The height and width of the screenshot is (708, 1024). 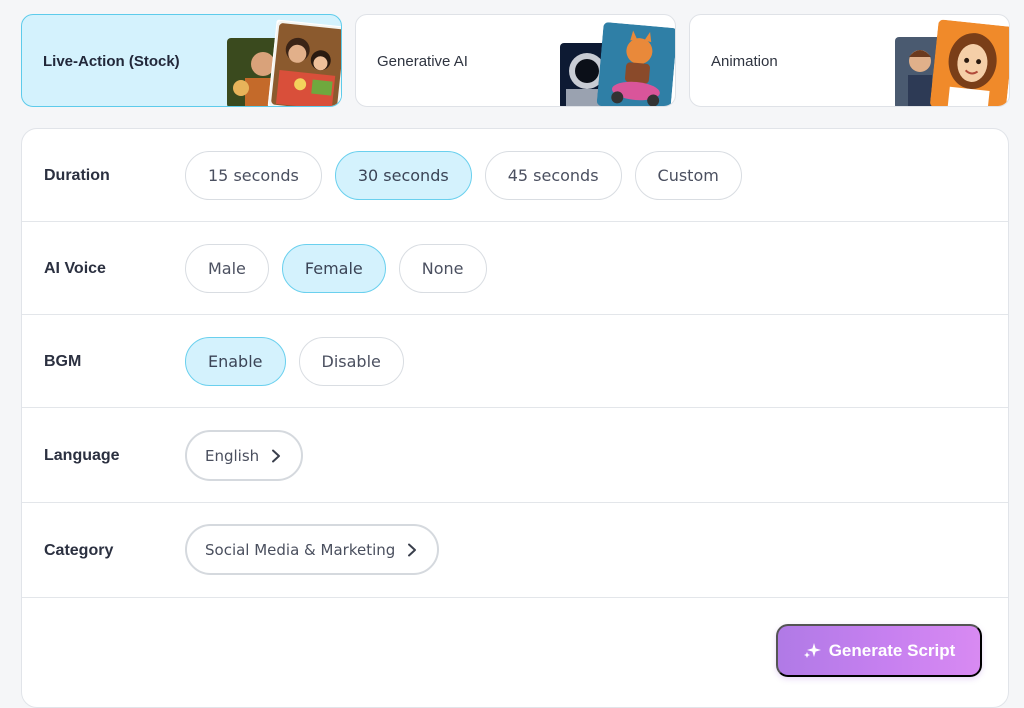 What do you see at coordinates (515, 268) in the screenshot?
I see `ai-voice-row: AI Voice Male Female None` at bounding box center [515, 268].